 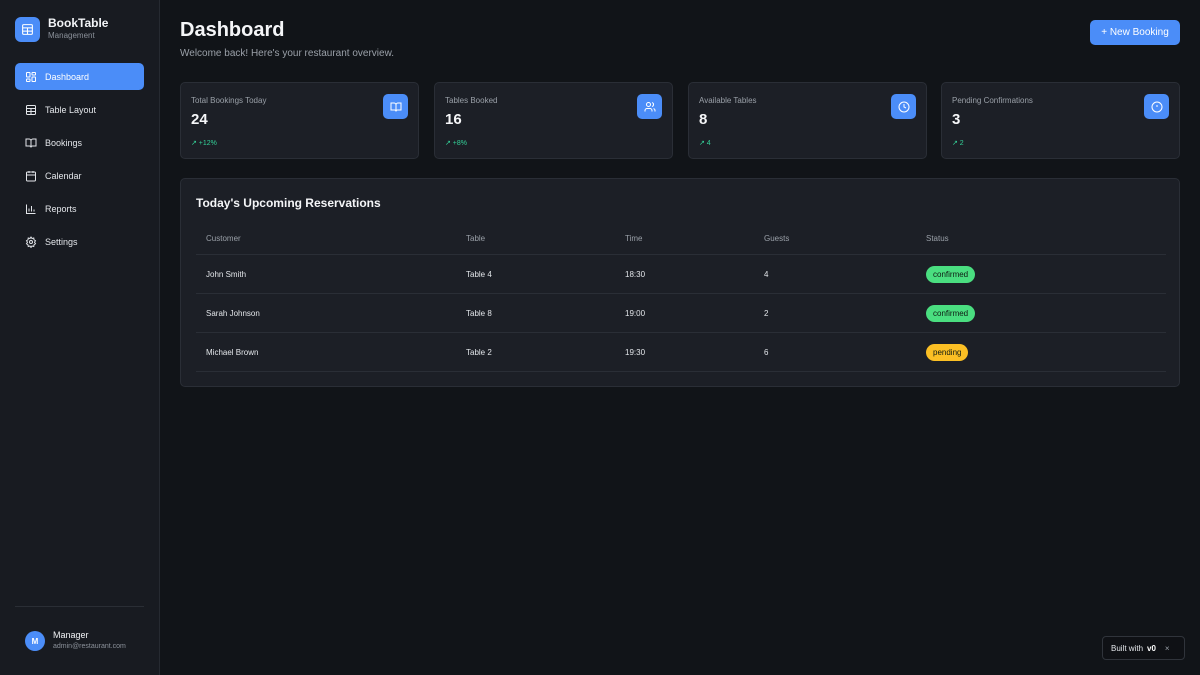 I want to click on stat-value: 16, so click(x=453, y=119).